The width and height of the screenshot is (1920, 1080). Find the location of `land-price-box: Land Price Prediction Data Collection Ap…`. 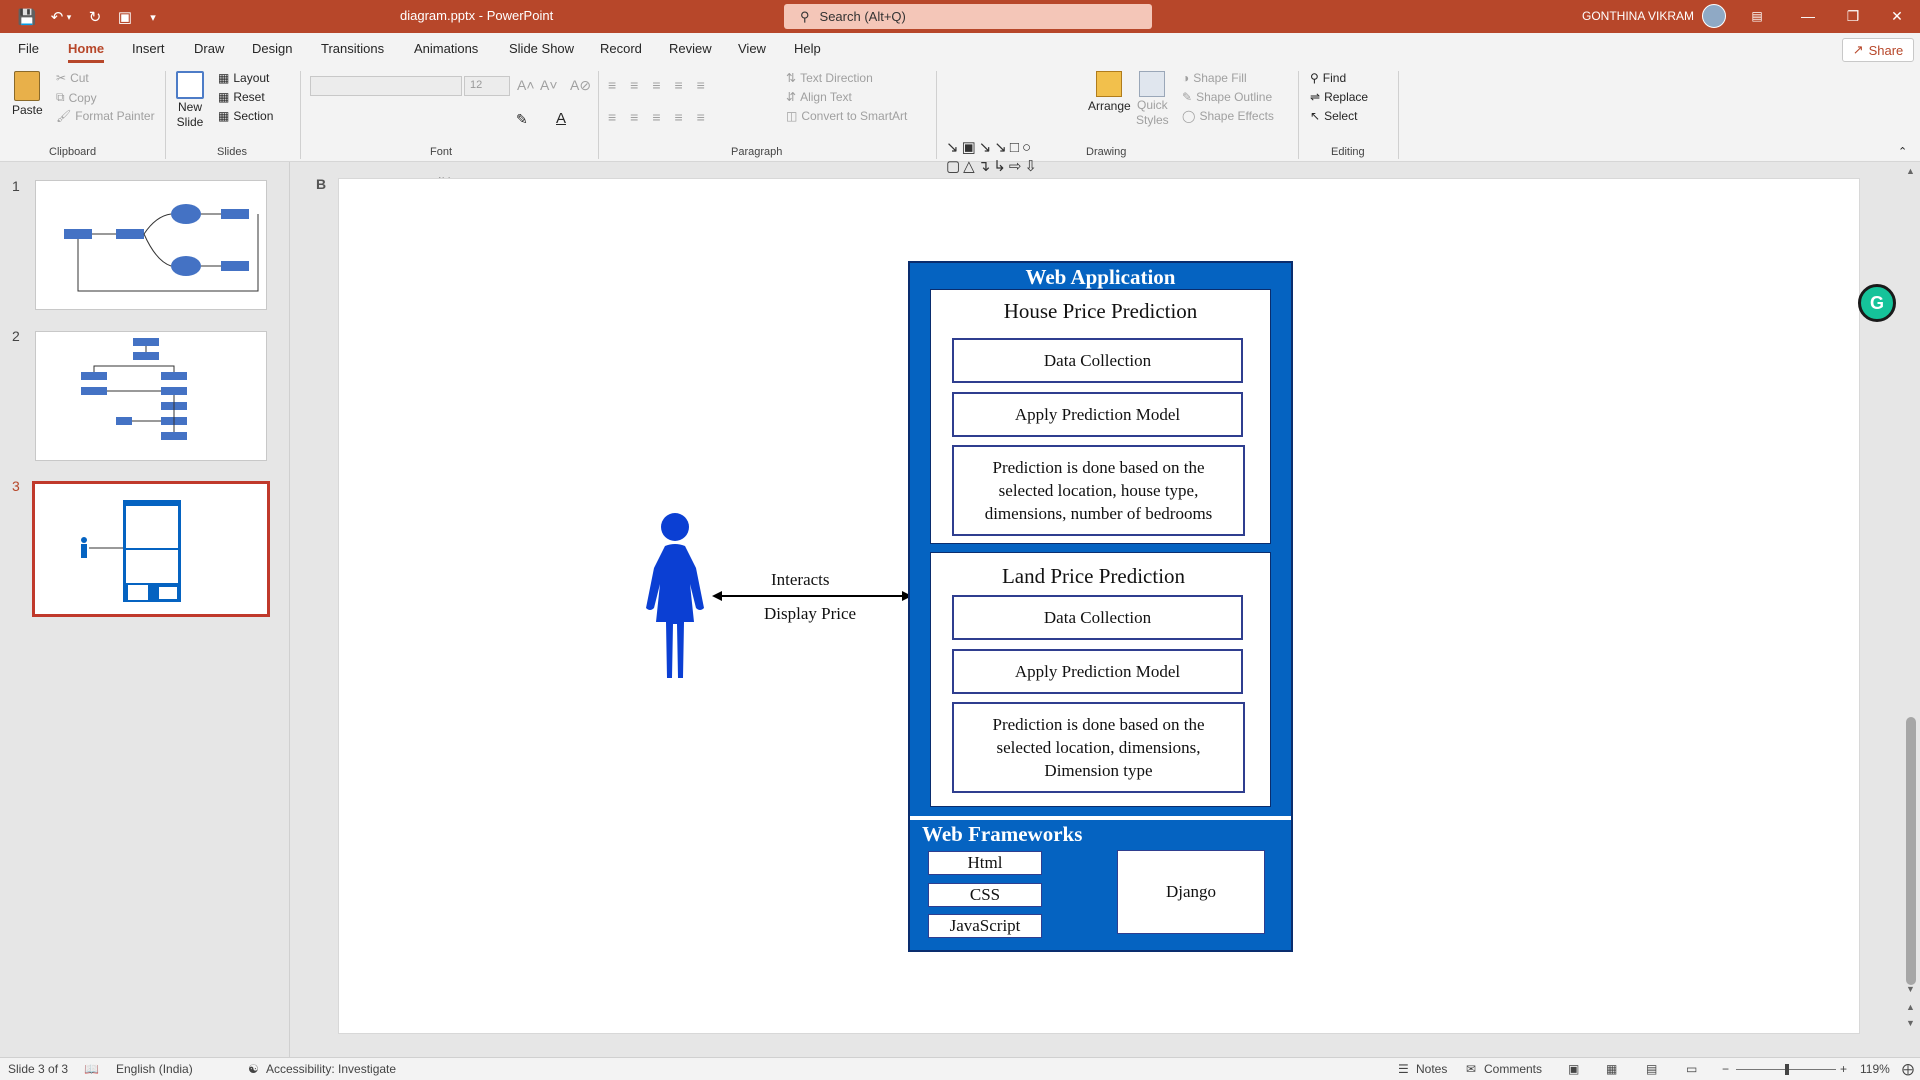

land-price-box: Land Price Prediction Data Collection Ap… is located at coordinates (1100, 679).